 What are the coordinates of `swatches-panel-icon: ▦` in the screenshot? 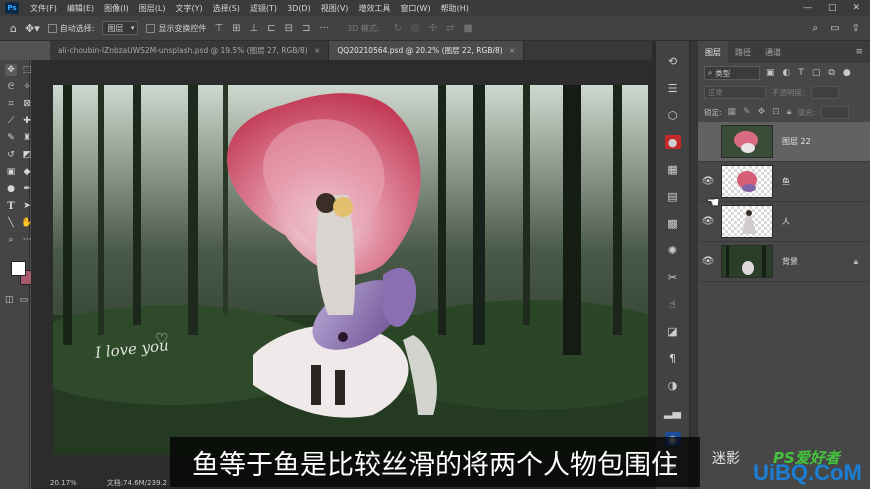 It's located at (673, 169).